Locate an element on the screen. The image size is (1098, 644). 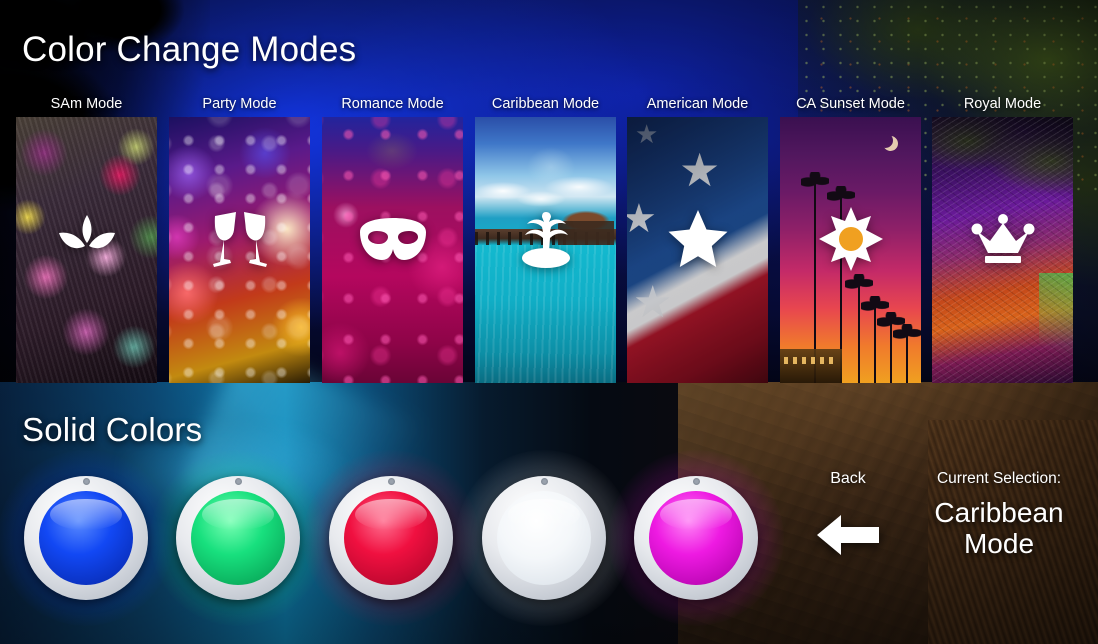
crescent-moon is located at coordinates (885, 140).